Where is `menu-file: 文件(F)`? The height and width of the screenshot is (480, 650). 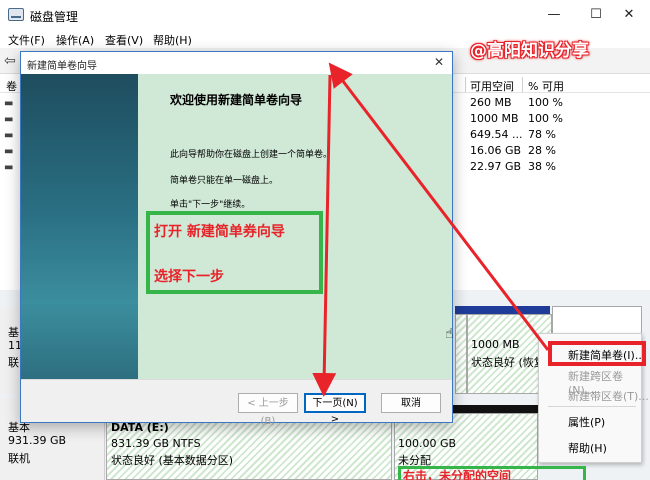
menu-file: 文件(F) is located at coordinates (26, 40).